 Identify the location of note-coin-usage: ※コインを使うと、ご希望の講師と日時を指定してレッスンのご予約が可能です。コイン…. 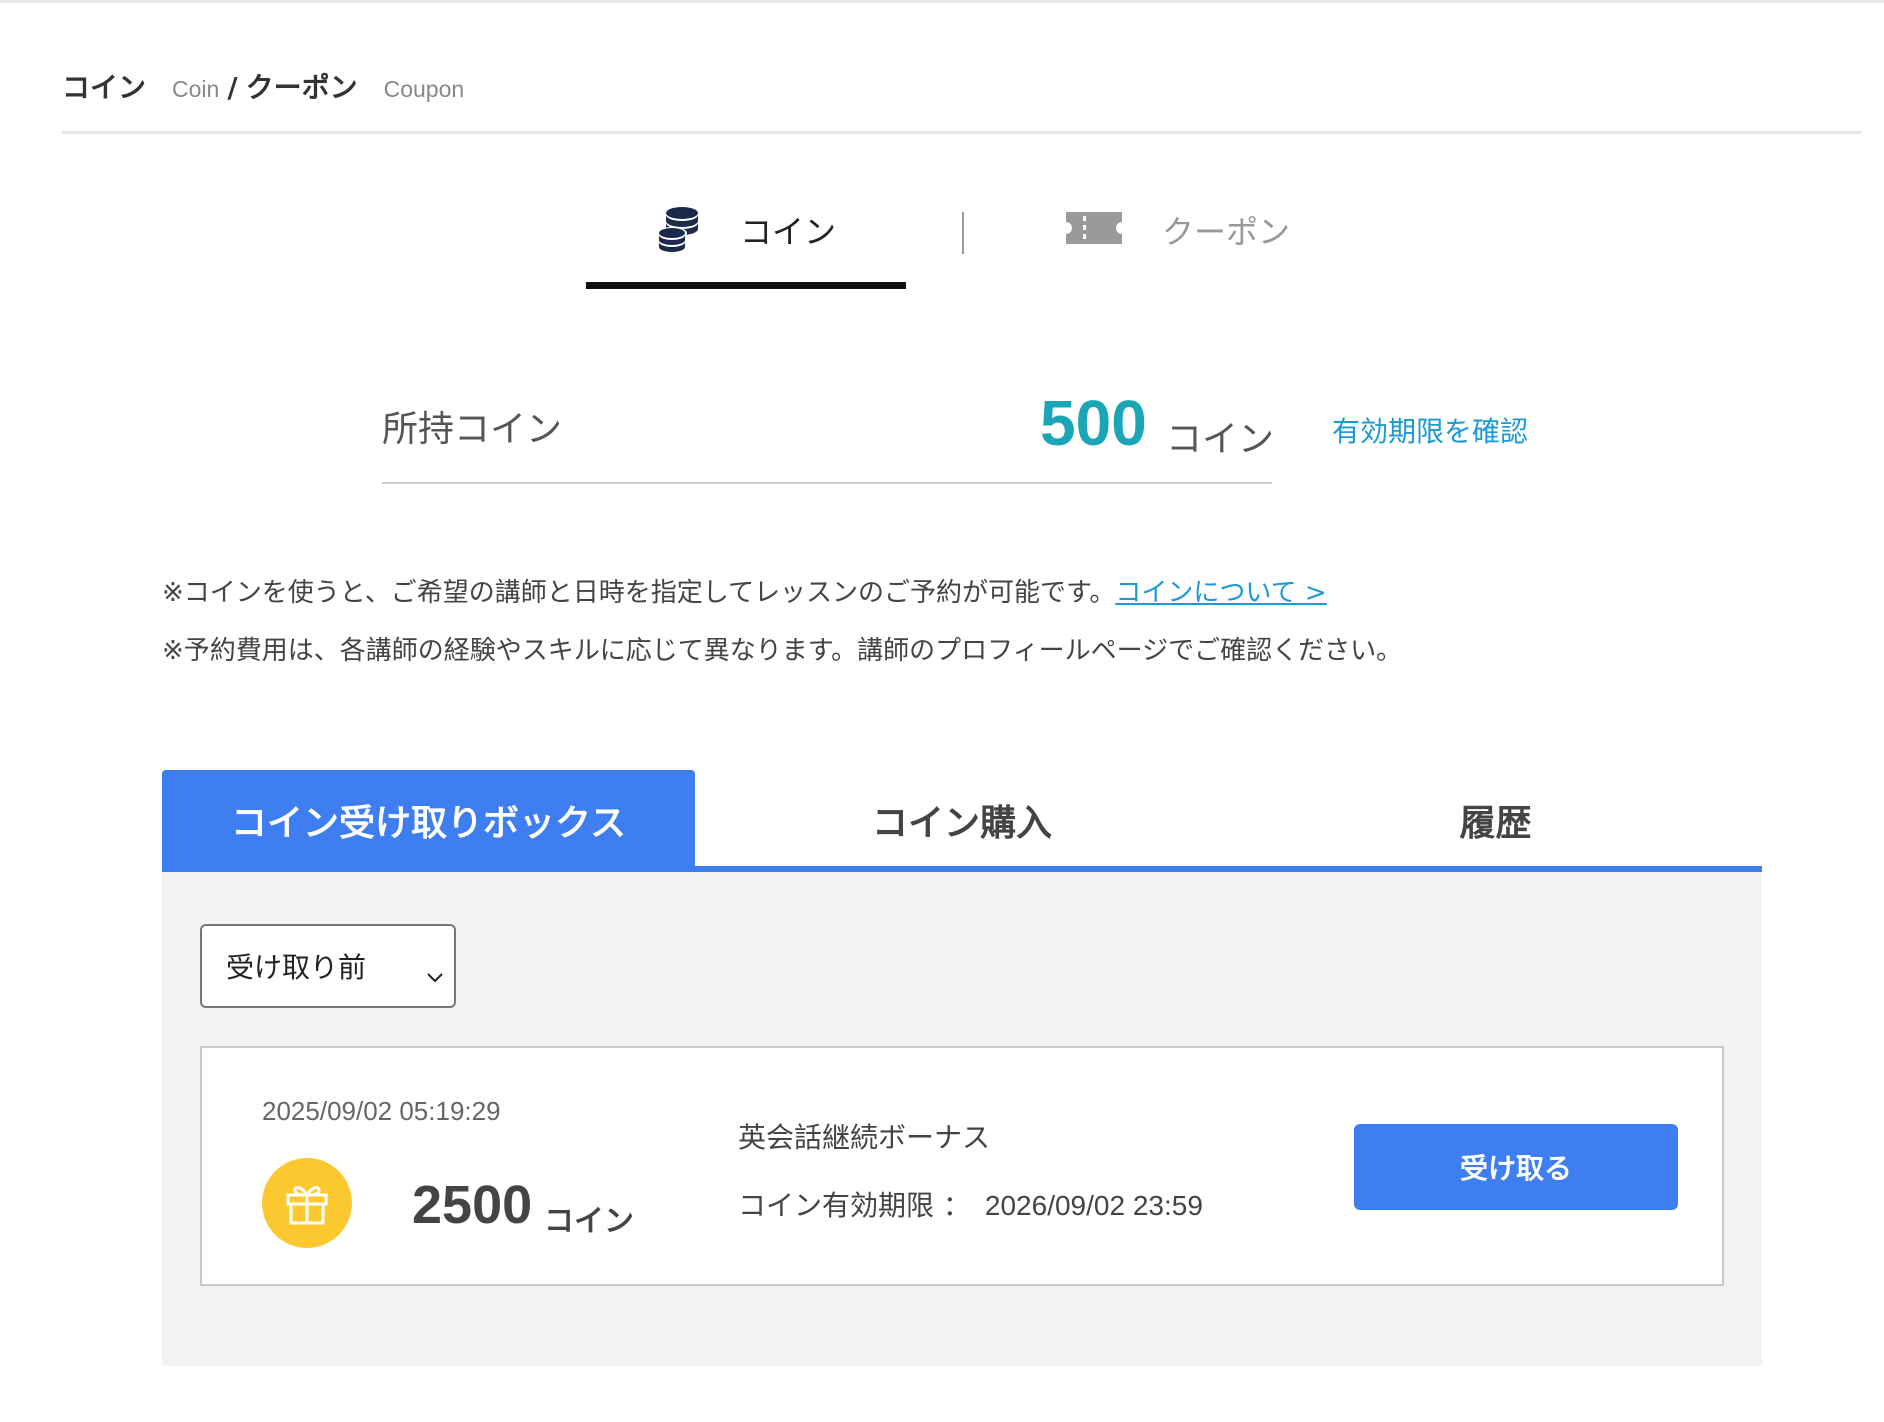
(744, 590).